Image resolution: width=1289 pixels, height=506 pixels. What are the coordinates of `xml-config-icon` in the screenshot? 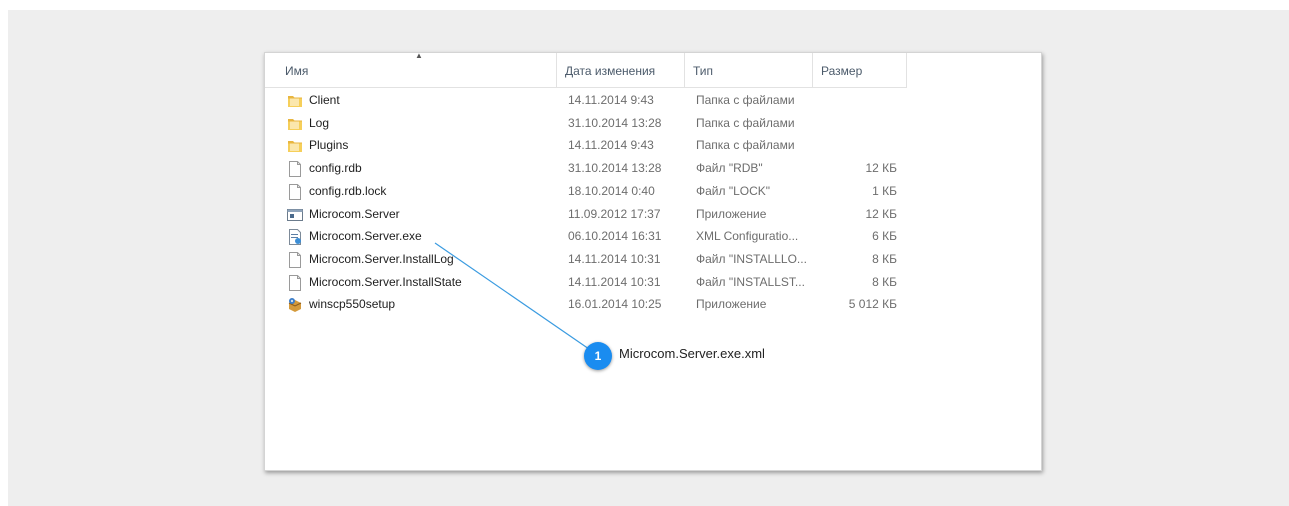 It's located at (295, 237).